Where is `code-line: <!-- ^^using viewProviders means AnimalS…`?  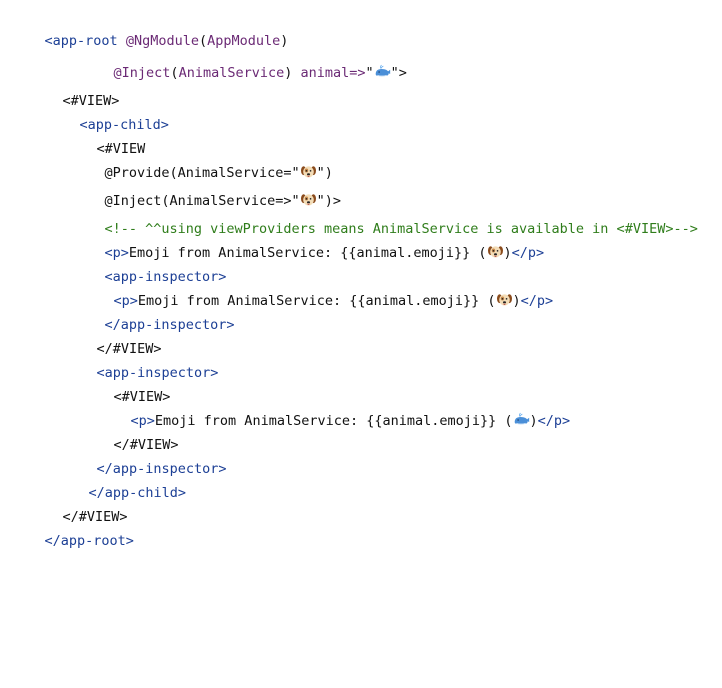
code-line: <!-- ^^using viewProviders means AnimalS… is located at coordinates (385, 218).